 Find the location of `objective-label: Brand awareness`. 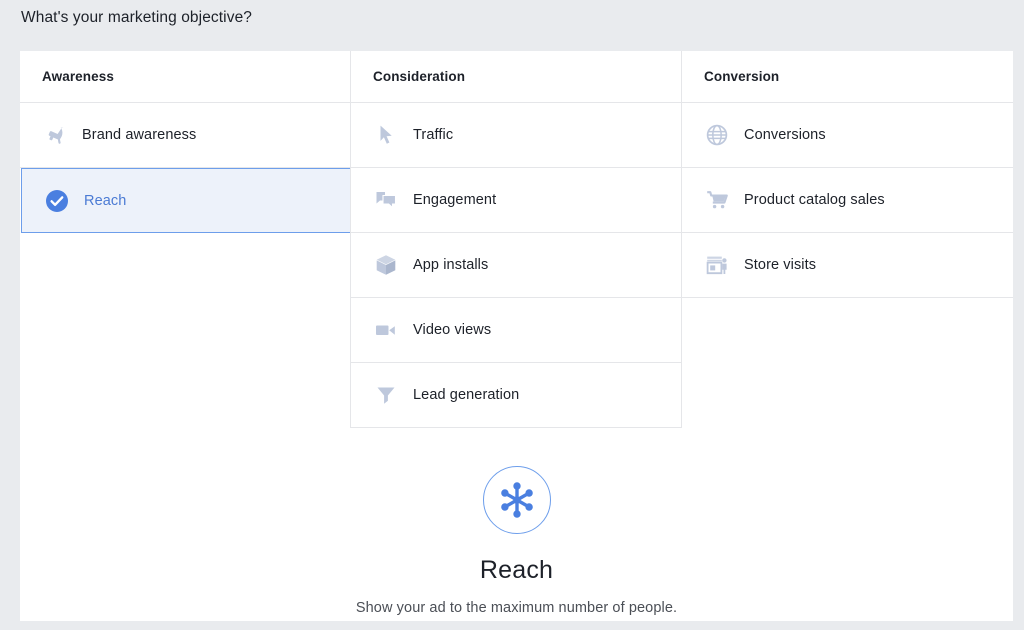

objective-label: Brand awareness is located at coordinates (139, 135).